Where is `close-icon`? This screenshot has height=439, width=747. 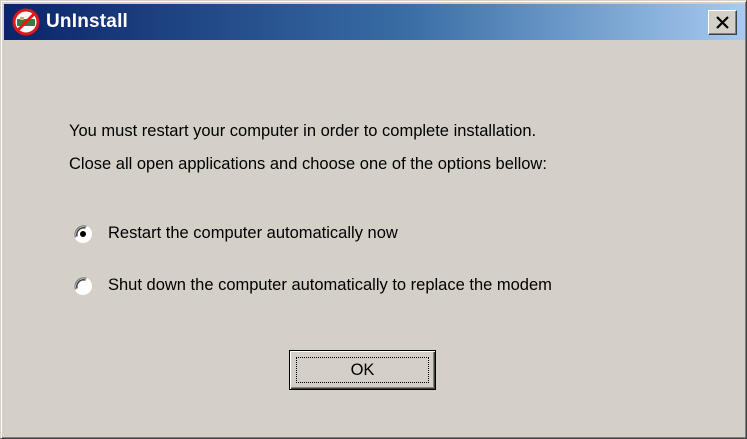
close-icon is located at coordinates (722, 22).